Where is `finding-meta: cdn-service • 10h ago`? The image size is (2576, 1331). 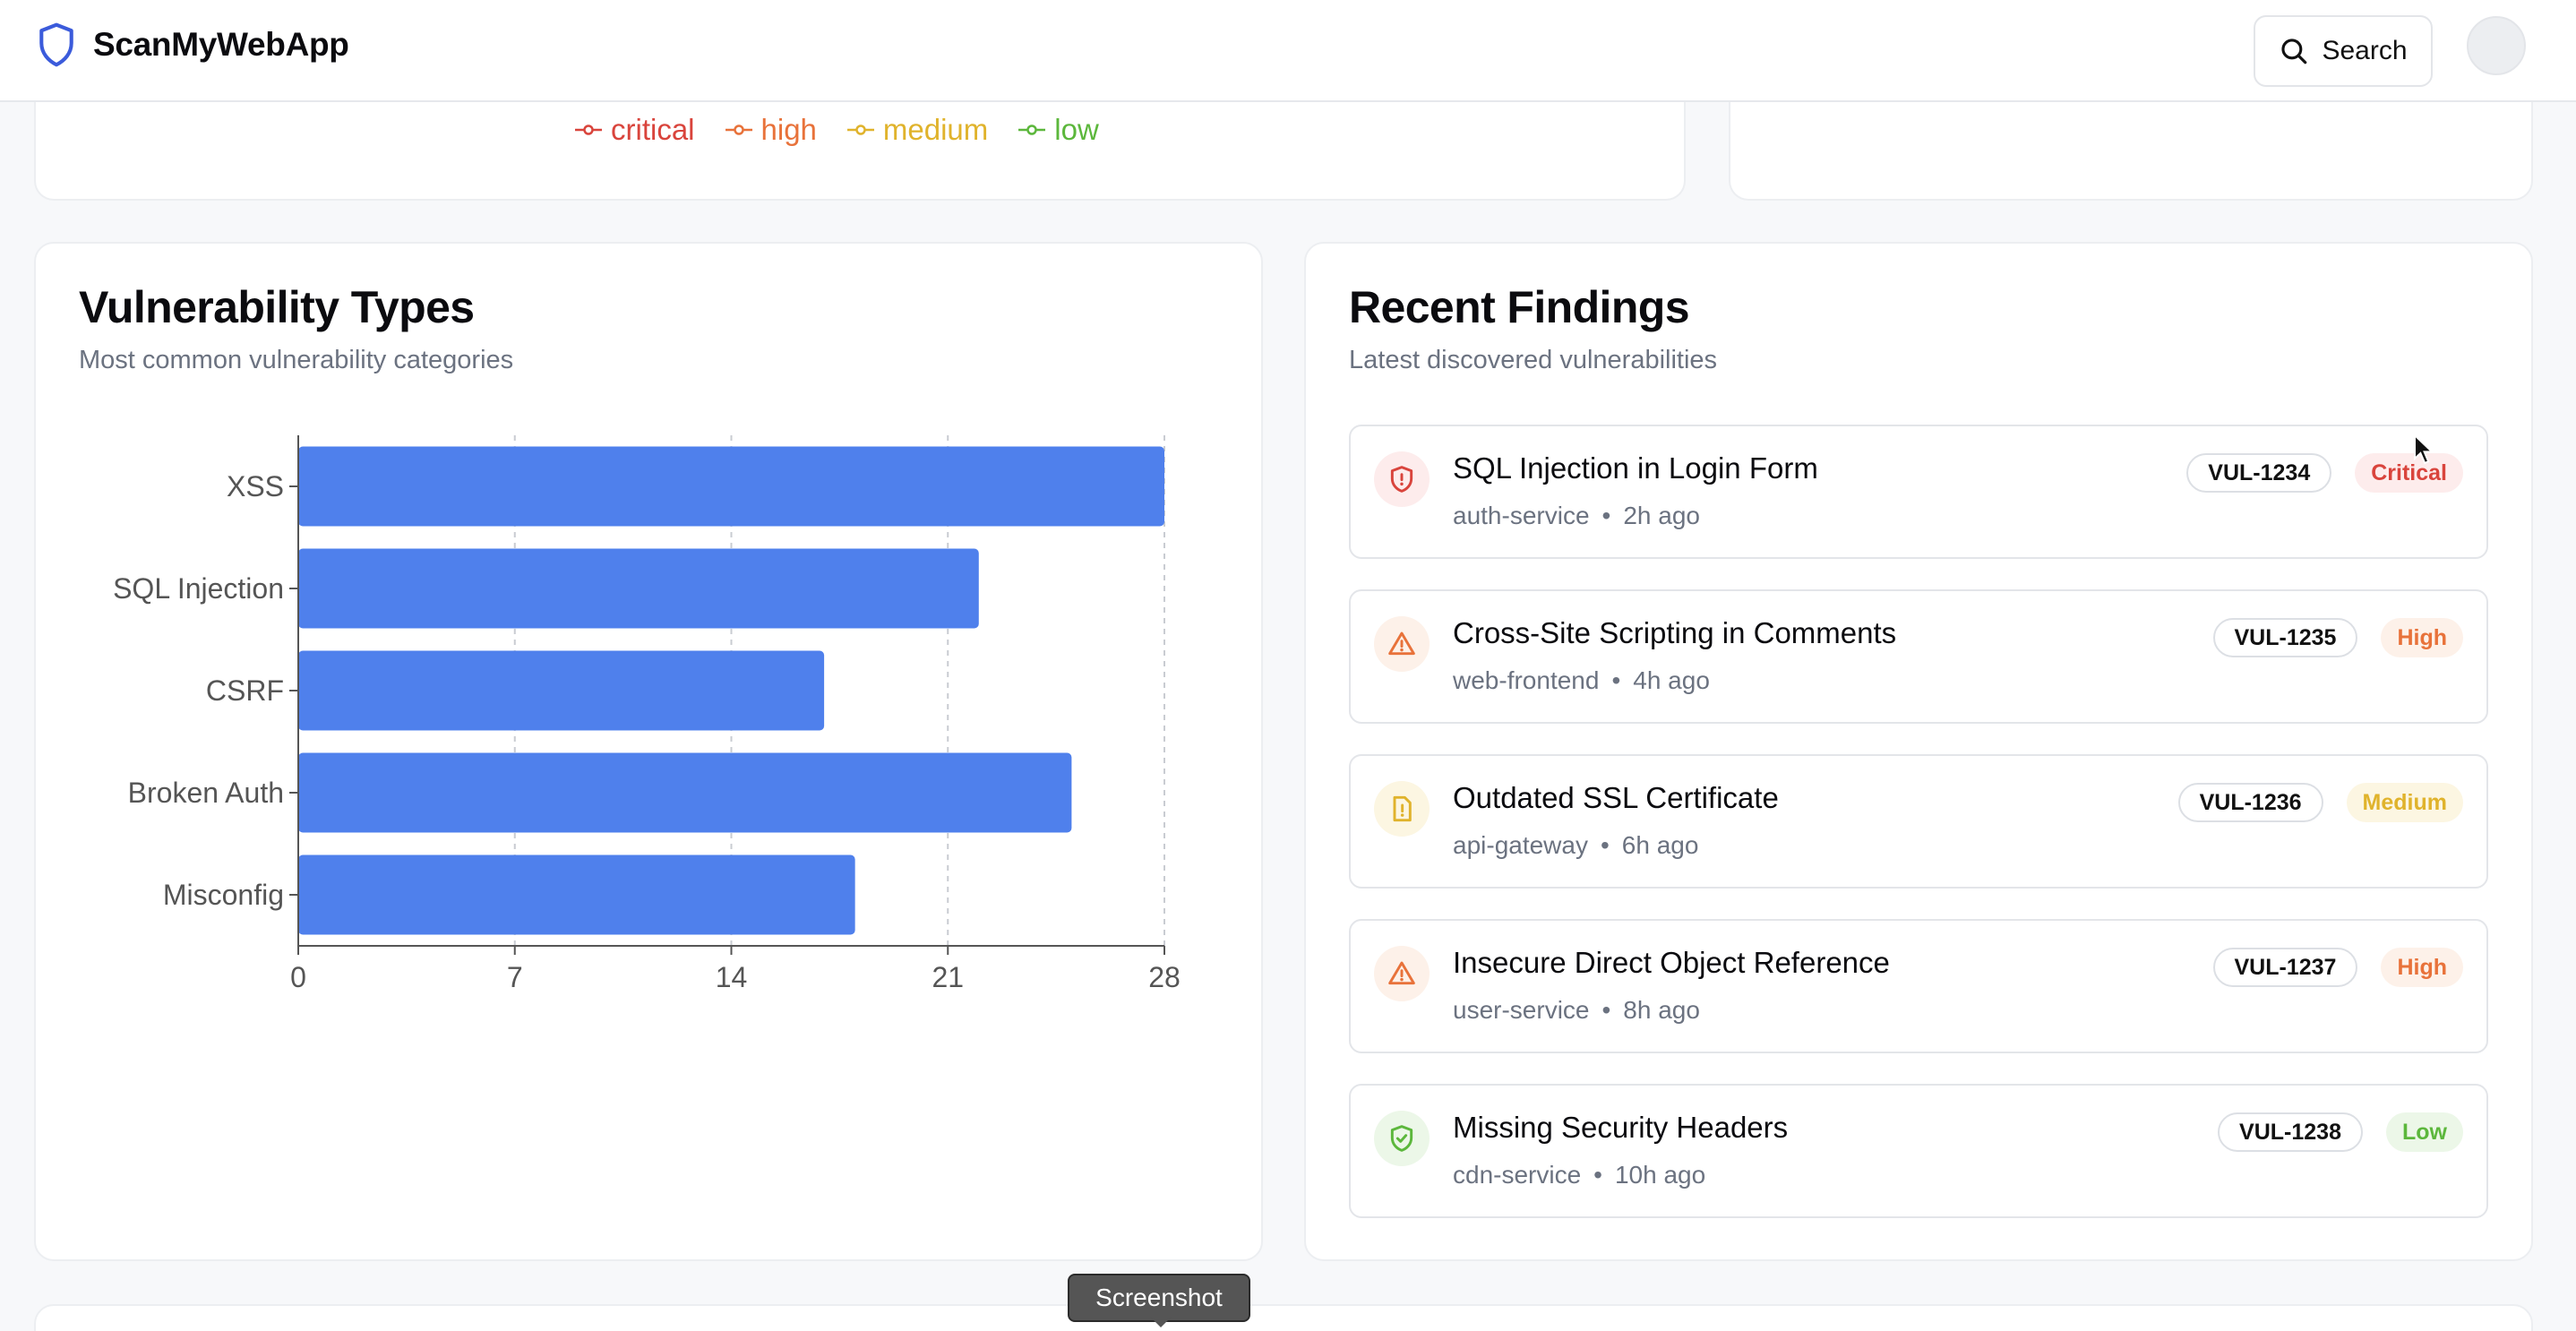 finding-meta: cdn-service • 10h ago is located at coordinates (1579, 1175).